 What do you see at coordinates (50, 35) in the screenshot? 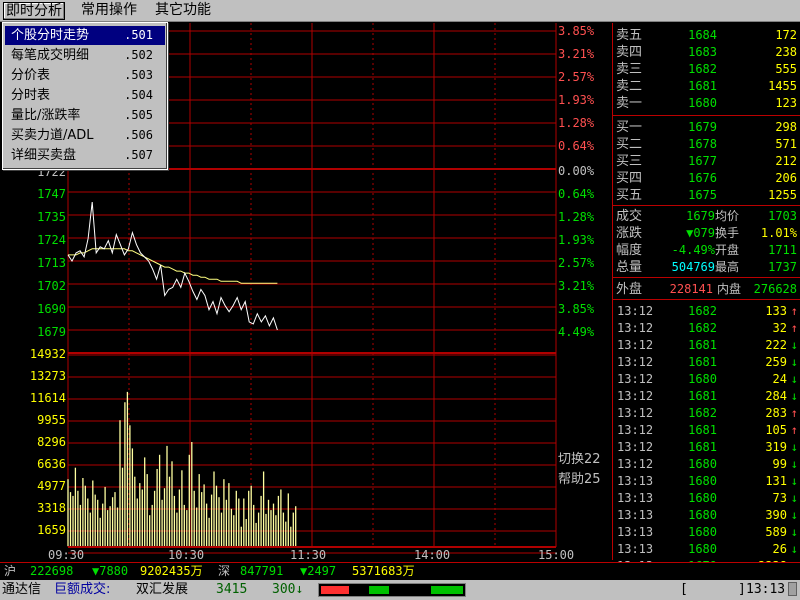
I see `menu-item-label: 个股分时走势` at bounding box center [50, 35].